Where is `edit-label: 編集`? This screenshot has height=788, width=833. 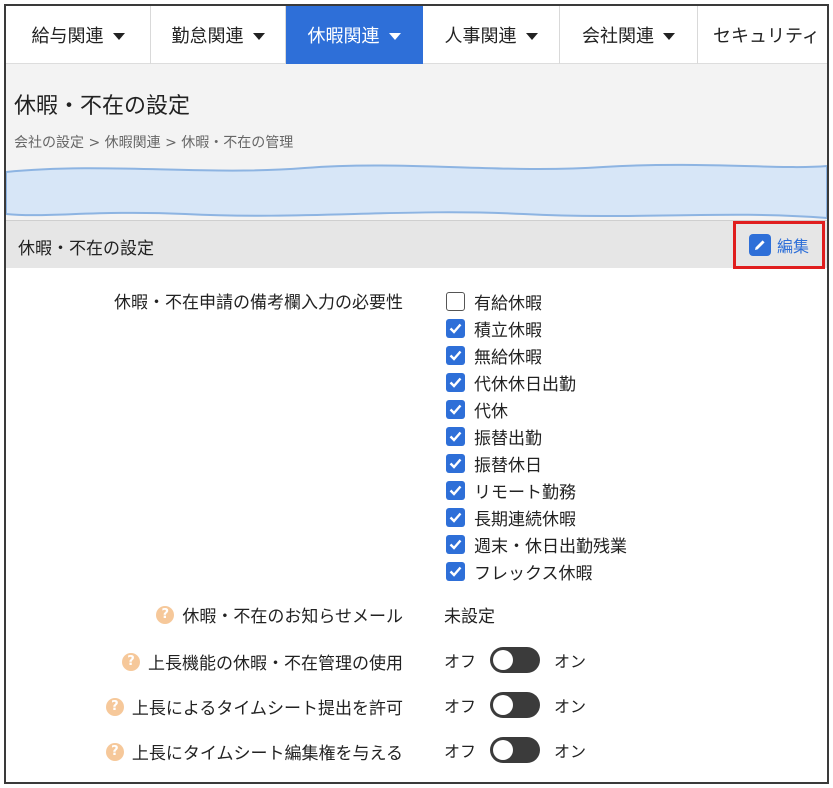
edit-label: 編集 is located at coordinates (792, 246).